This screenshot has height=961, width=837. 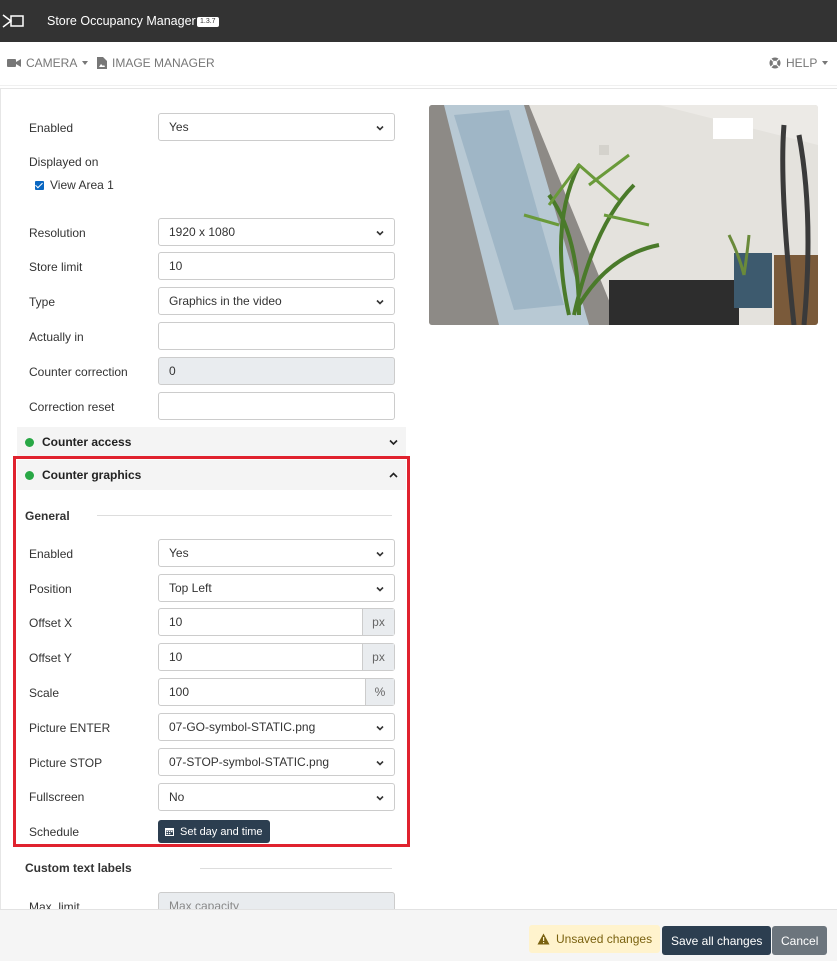 What do you see at coordinates (249, 762) in the screenshot?
I see `picture-stop-value: 07-STOP-symbol-STATIC.png` at bounding box center [249, 762].